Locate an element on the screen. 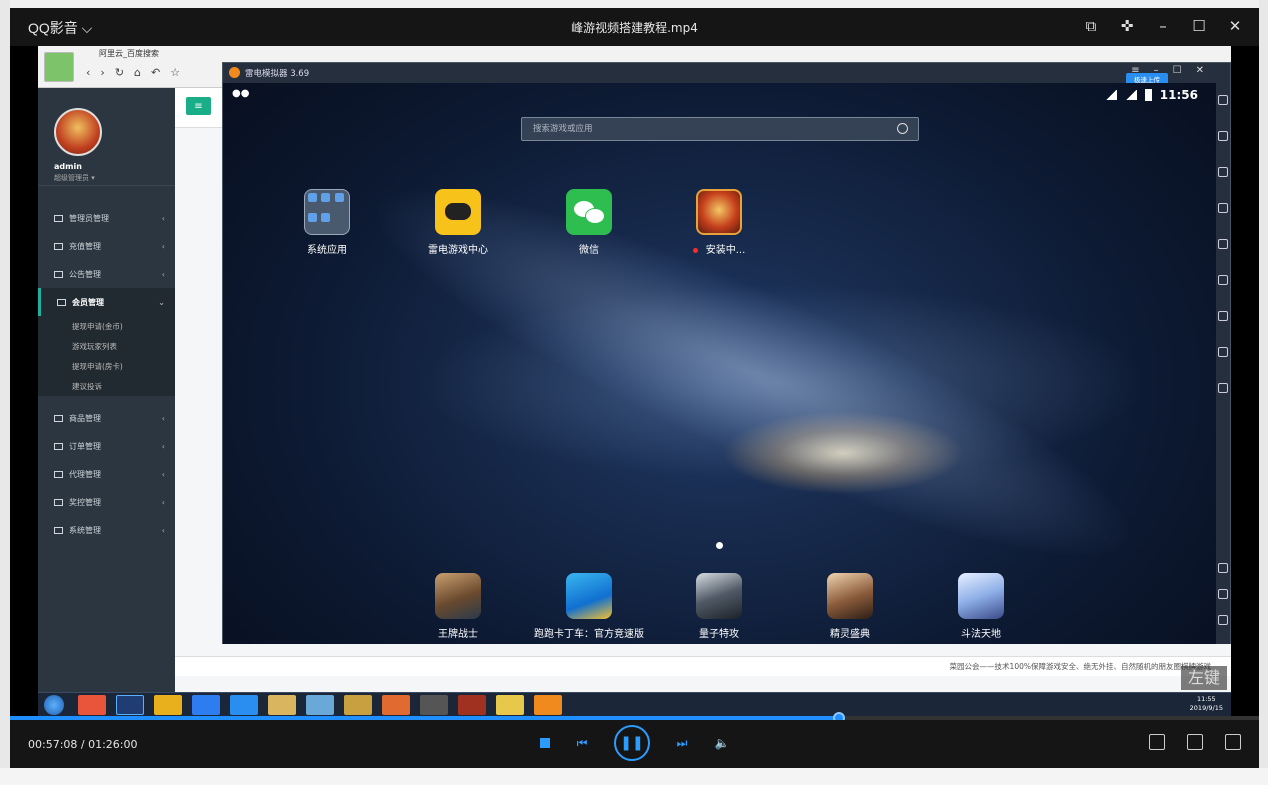 Image resolution: width=1268 pixels, height=785 pixels. star-icon: ☆ is located at coordinates (175, 72).